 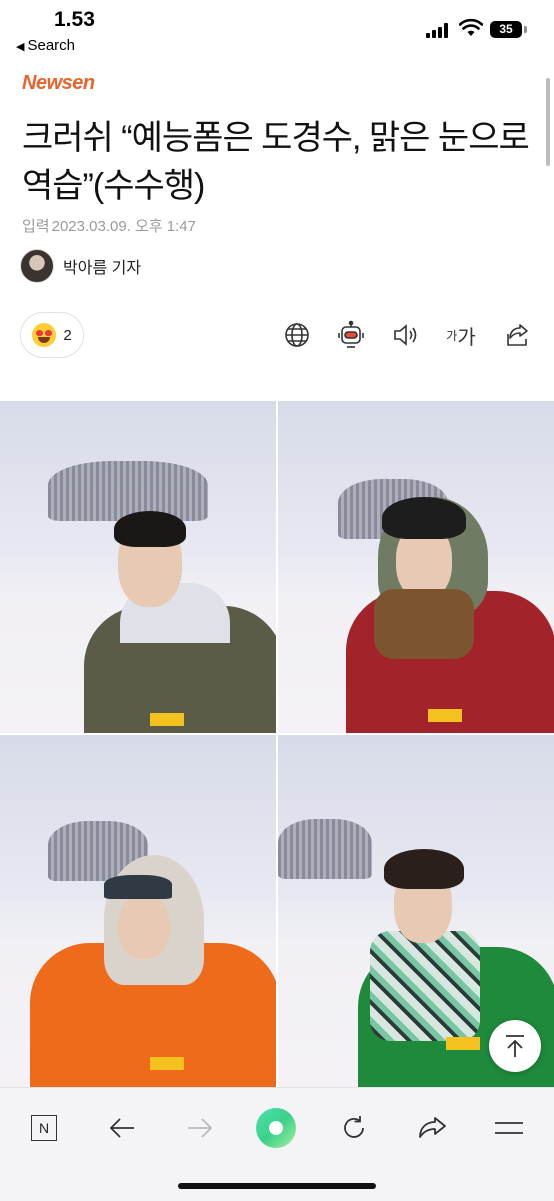 I want to click on photo-top-left, so click(x=138, y=567).